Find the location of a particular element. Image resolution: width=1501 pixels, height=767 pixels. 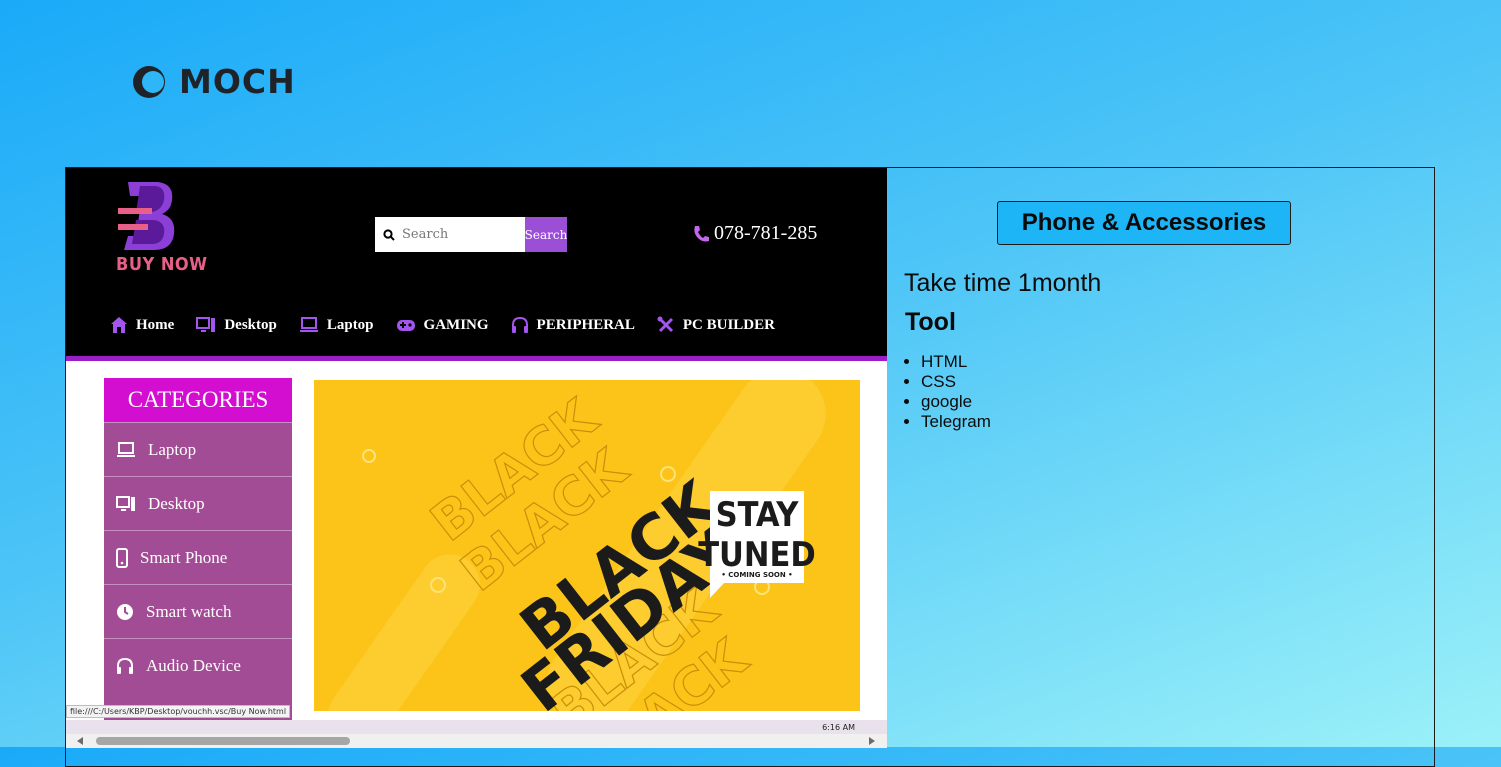

nav-label: PC BUILDER is located at coordinates (728, 324).